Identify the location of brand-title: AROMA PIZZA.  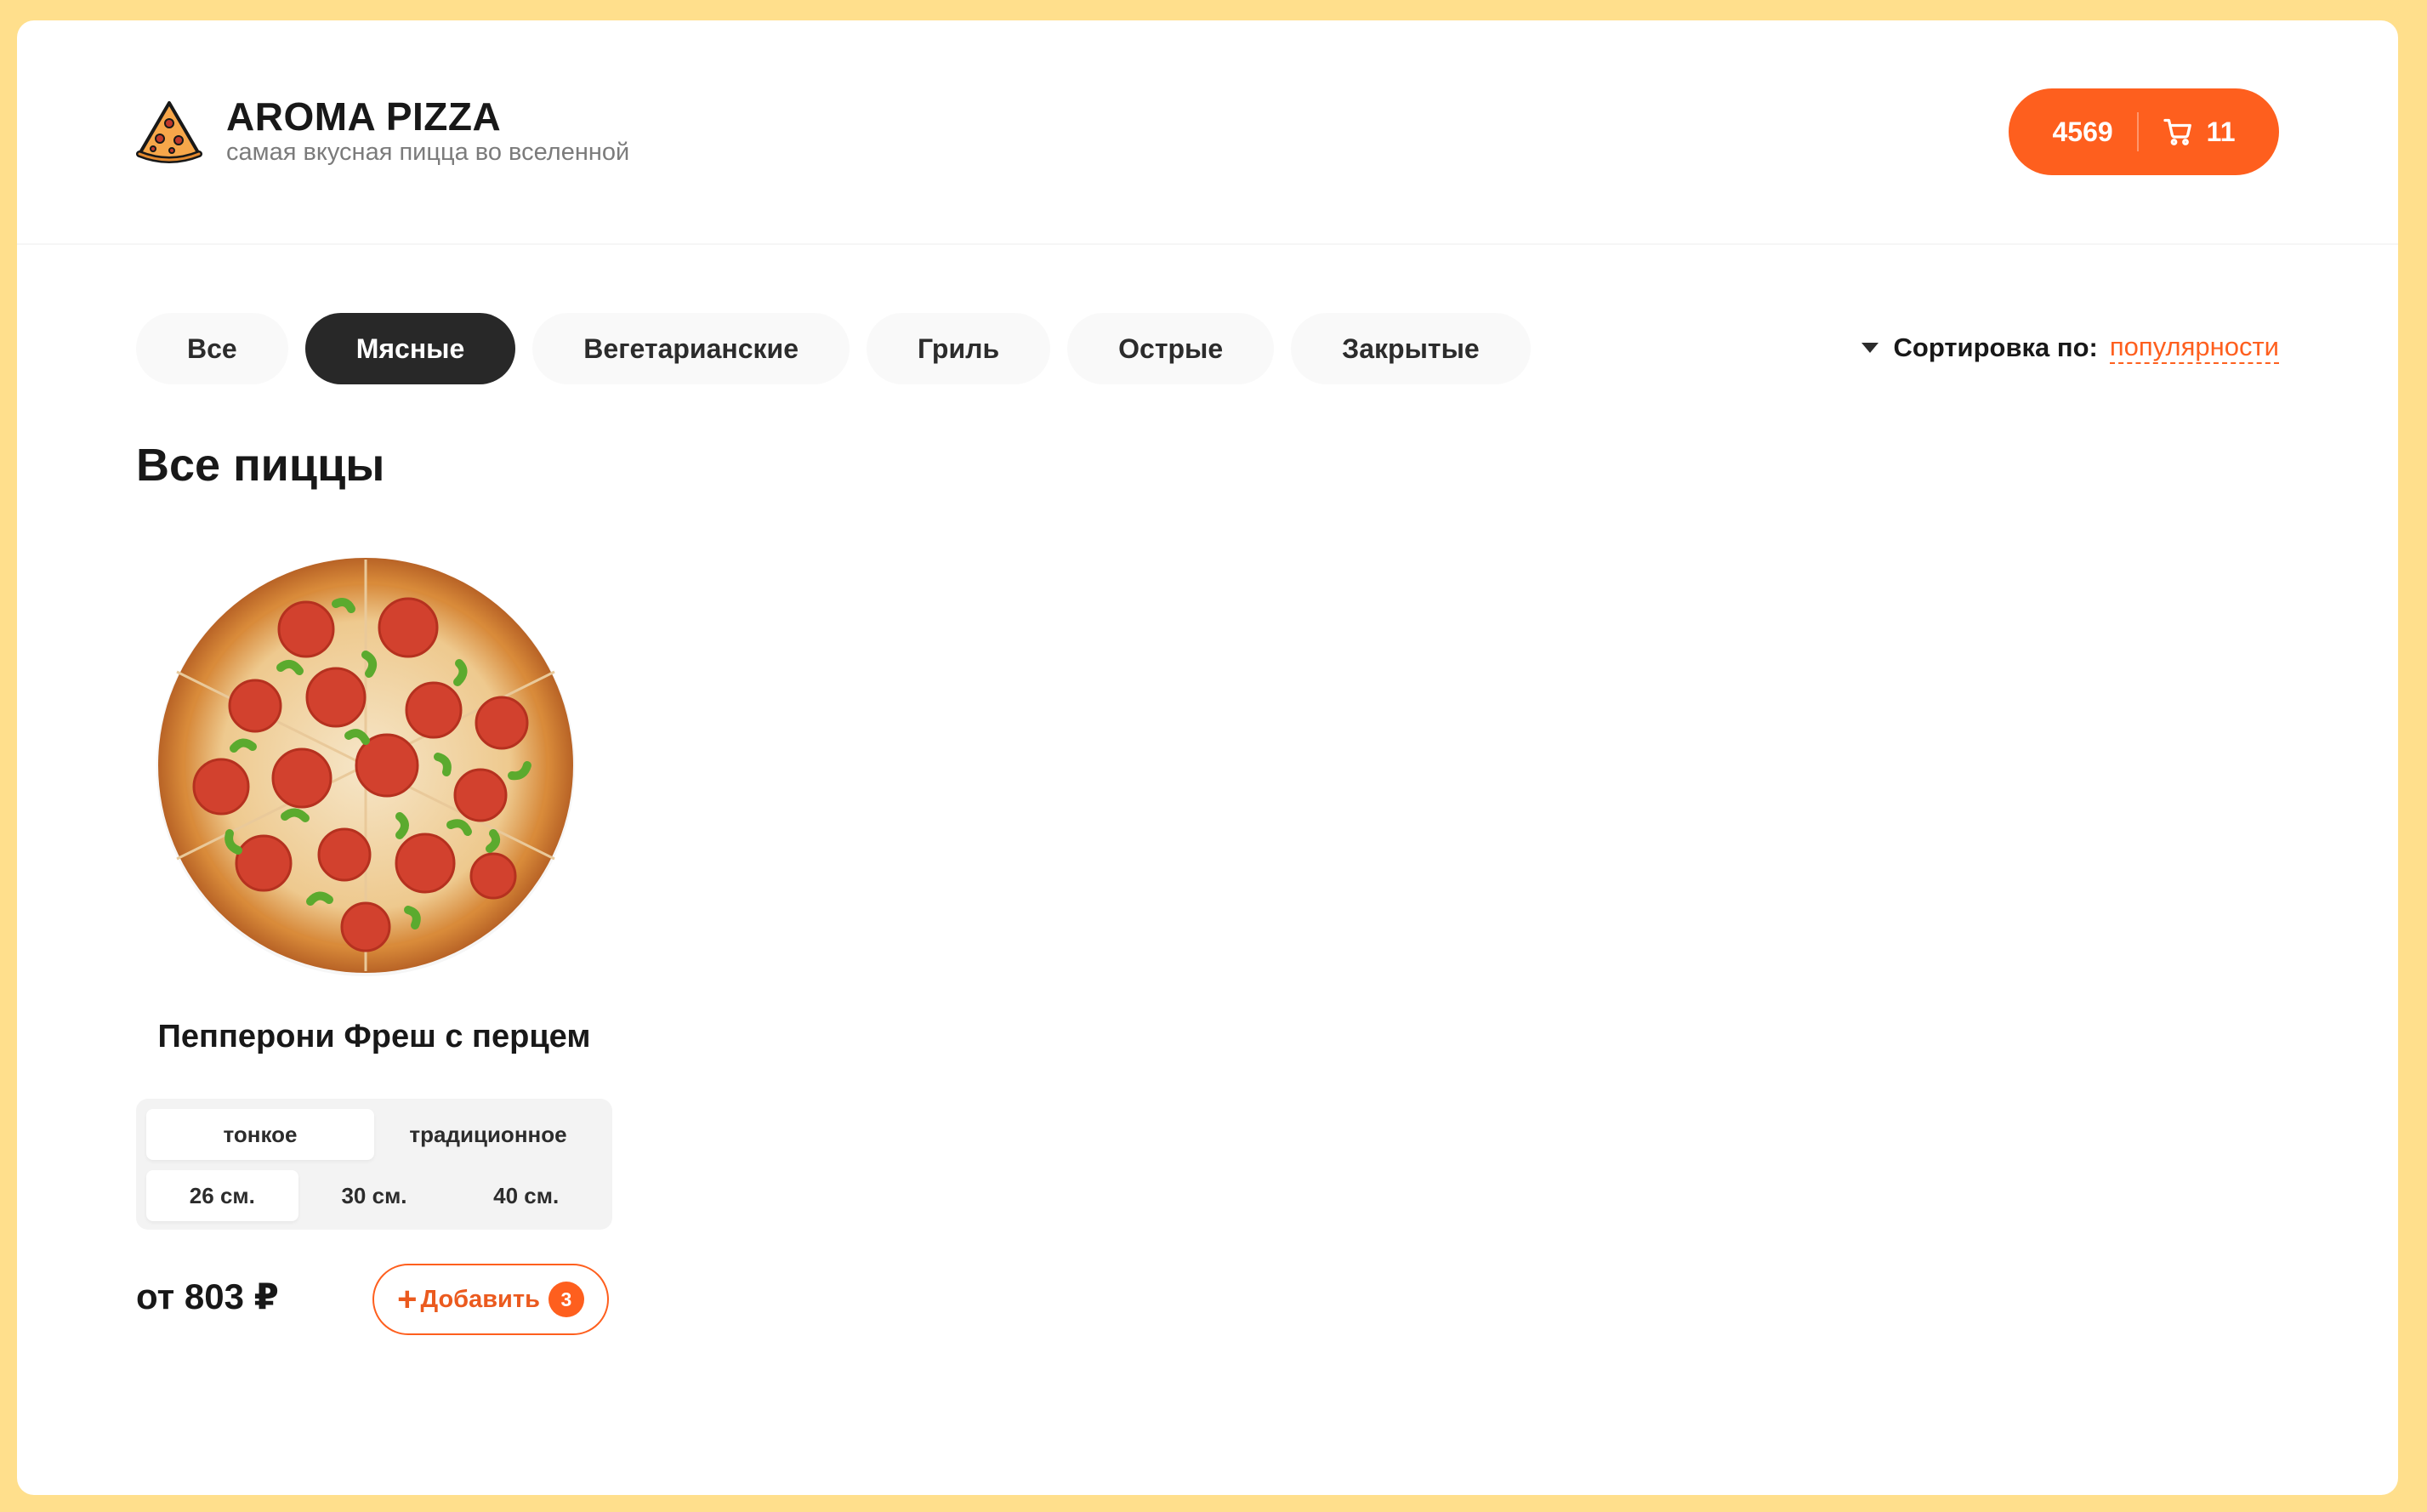
(364, 116).